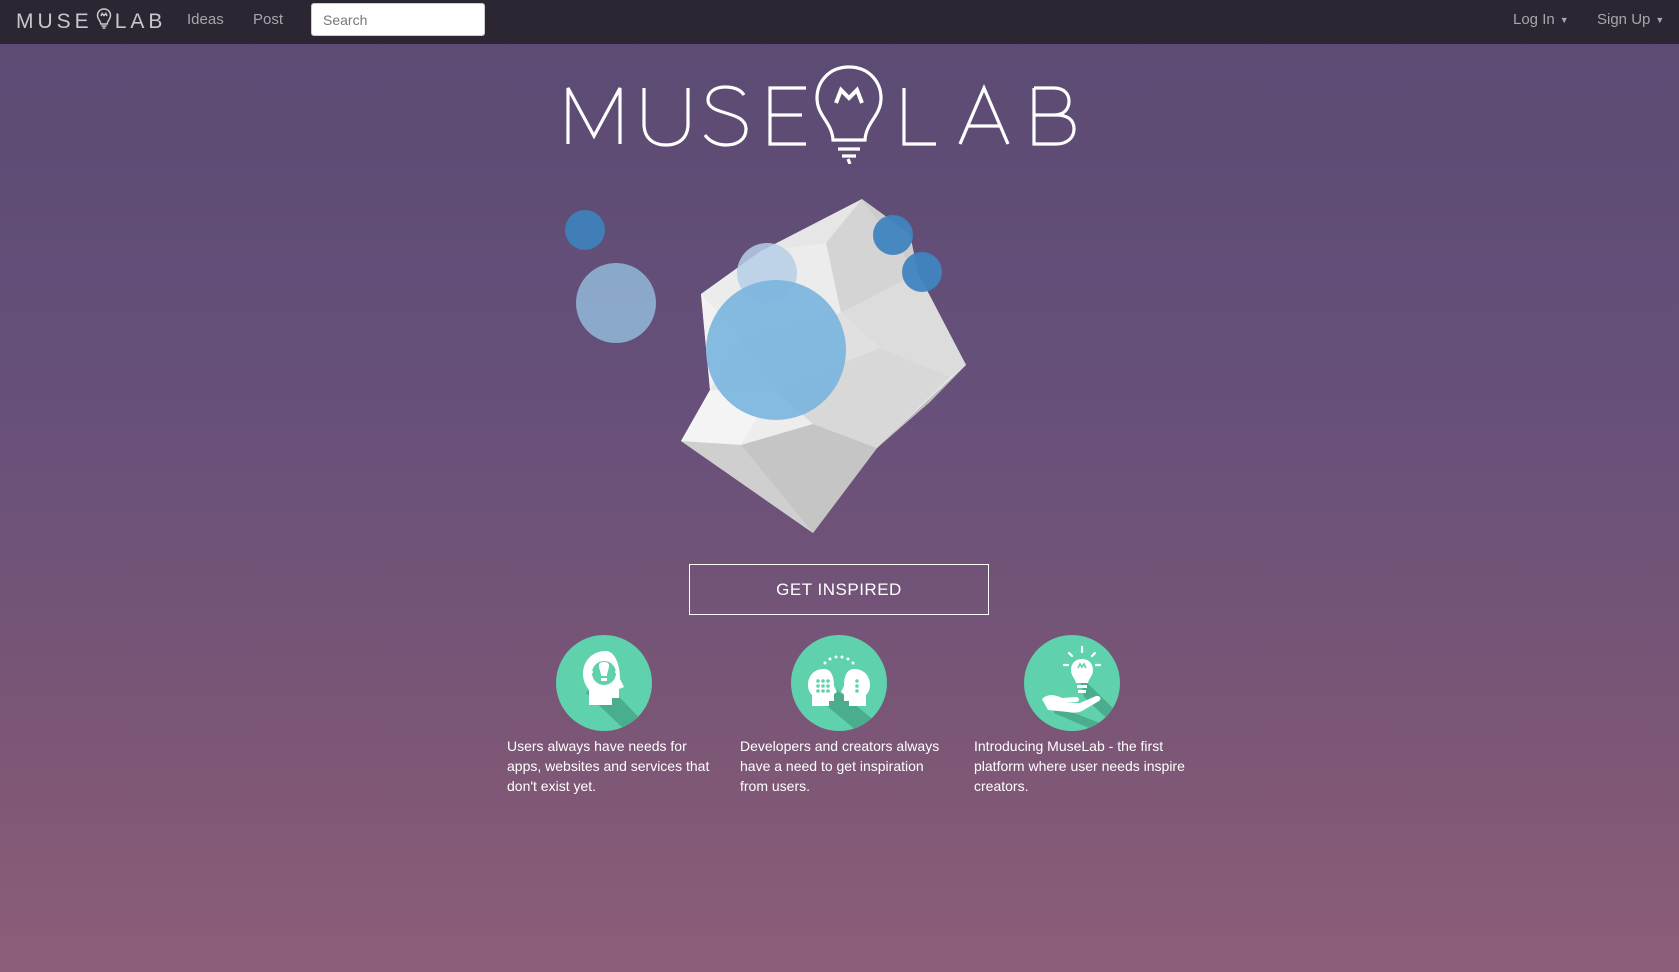 This screenshot has width=1679, height=972. What do you see at coordinates (821, 114) in the screenshot?
I see `hero-logo` at bounding box center [821, 114].